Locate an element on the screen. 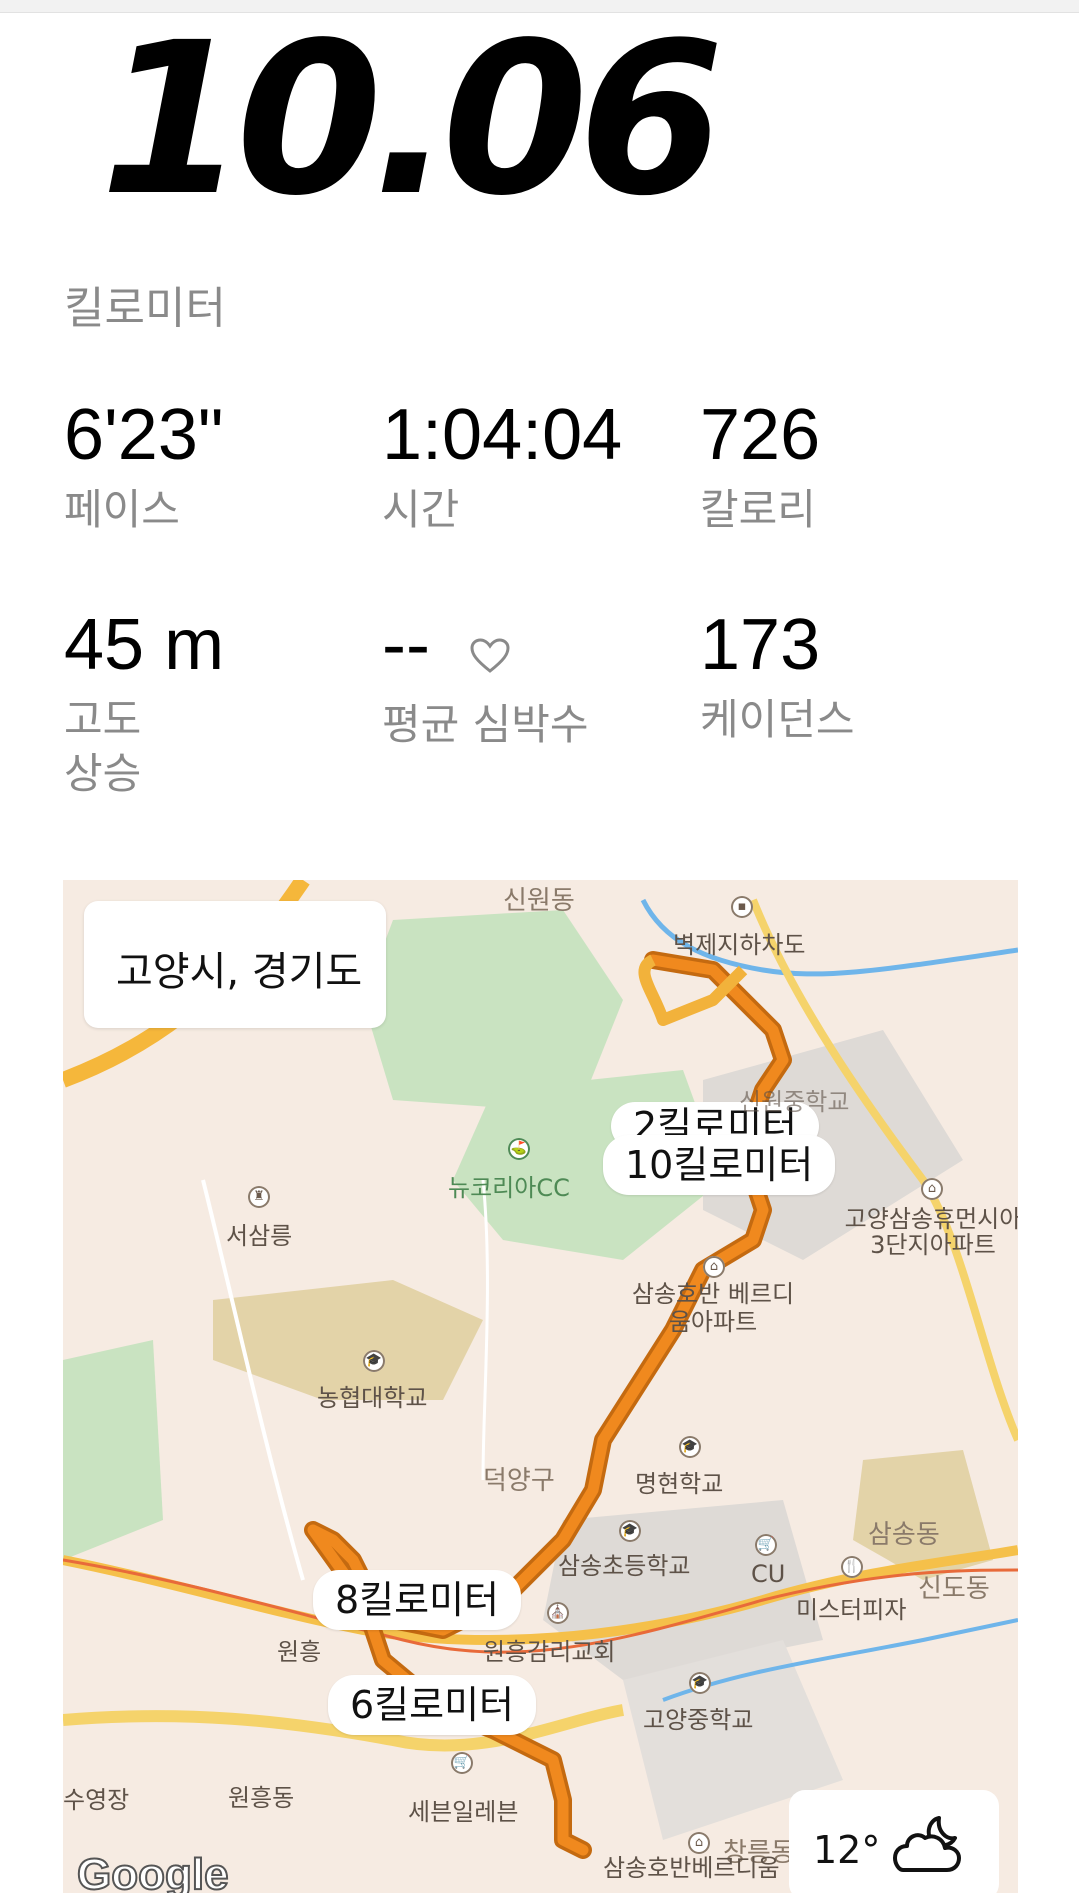 Image resolution: width=1079 pixels, height=1893 pixels. heart-rate-label: 평균 심박수 is located at coordinates (485, 724).